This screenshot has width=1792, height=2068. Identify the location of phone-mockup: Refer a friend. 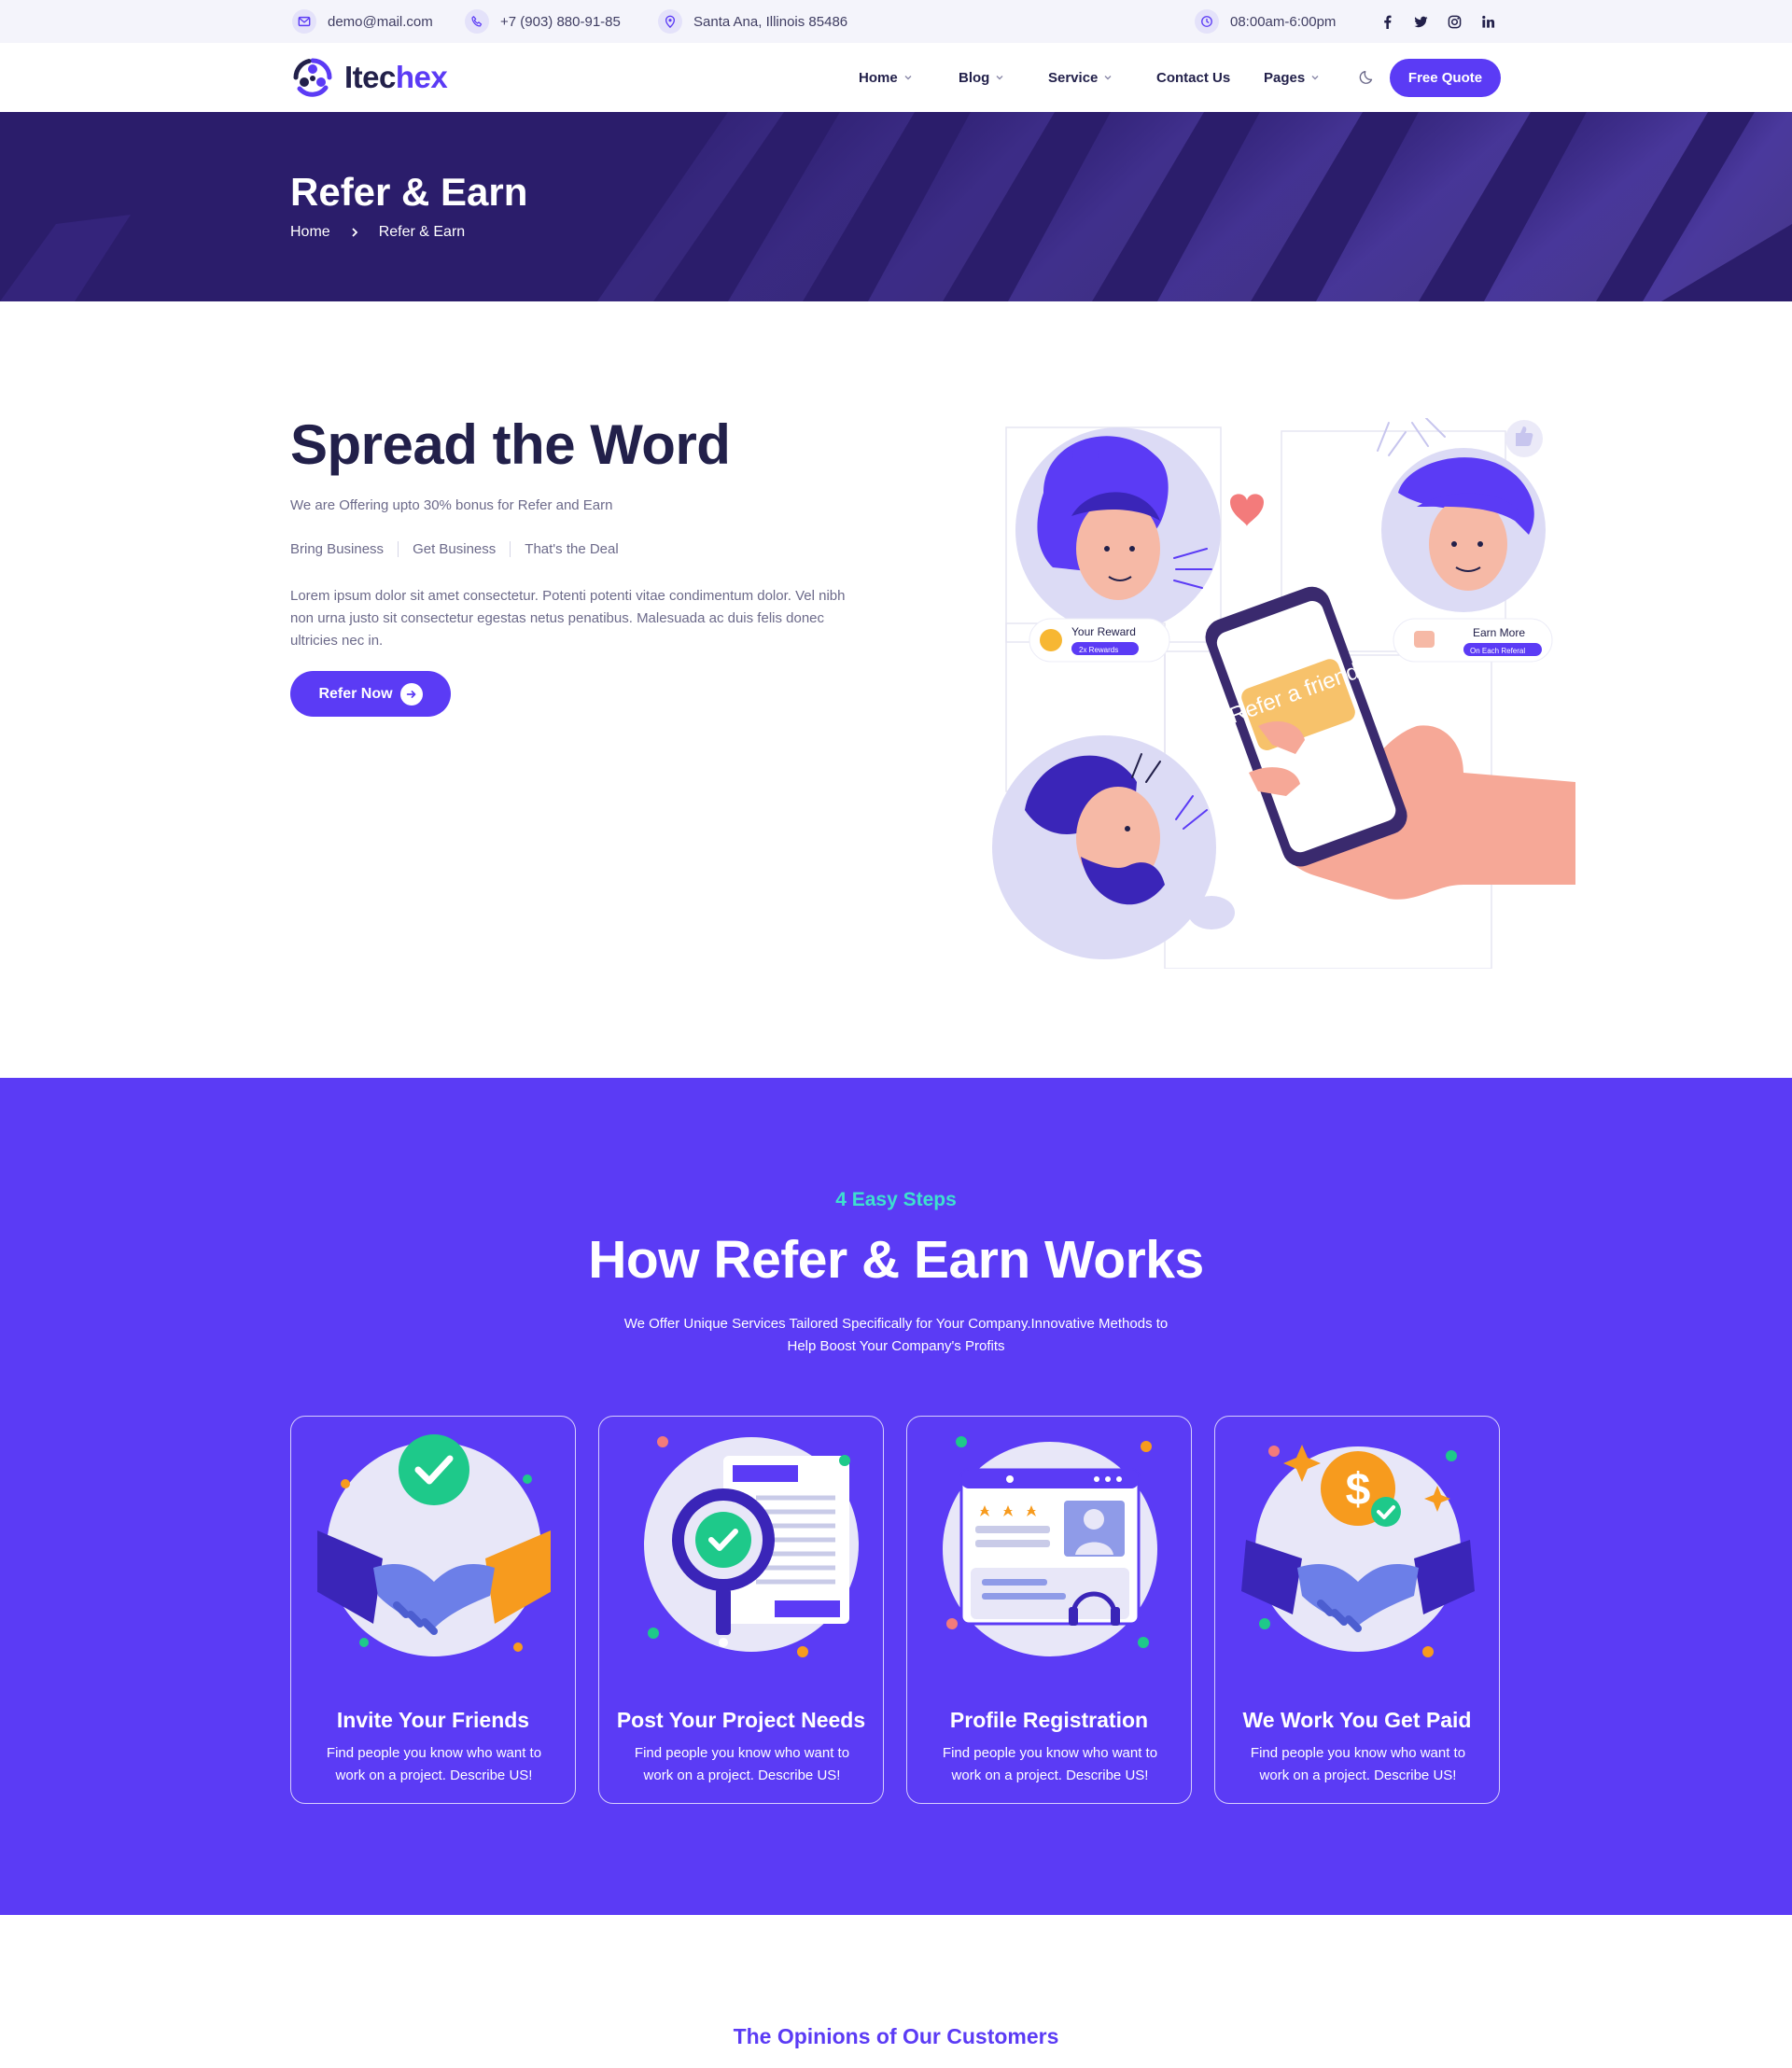
(1306, 726).